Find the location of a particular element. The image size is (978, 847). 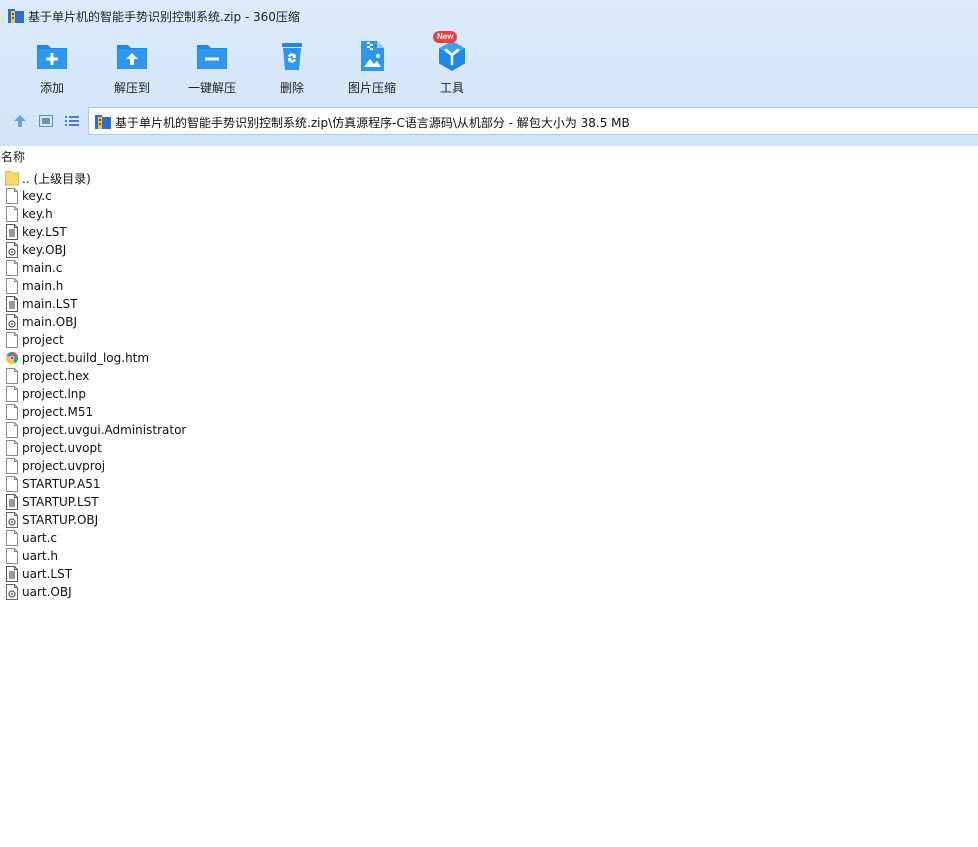

file-row: project.uvgui.Administrator is located at coordinates (489, 430).